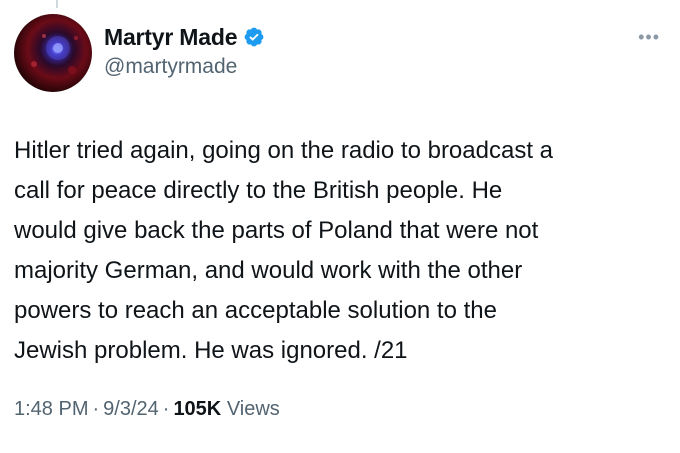  I want to click on verified-badge-icon, so click(254, 37).